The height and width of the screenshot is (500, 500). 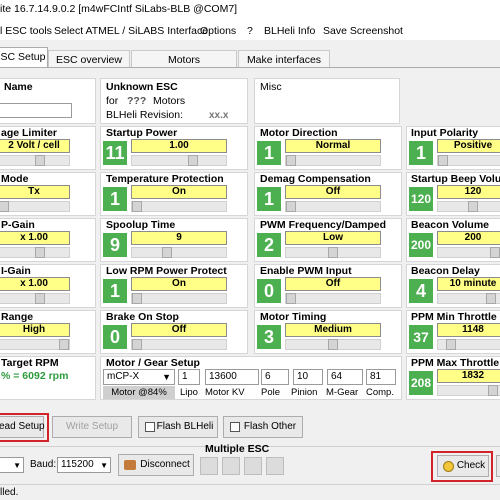 I want to click on flash-blheli-button: Flash BLHeli, so click(x=178, y=427).